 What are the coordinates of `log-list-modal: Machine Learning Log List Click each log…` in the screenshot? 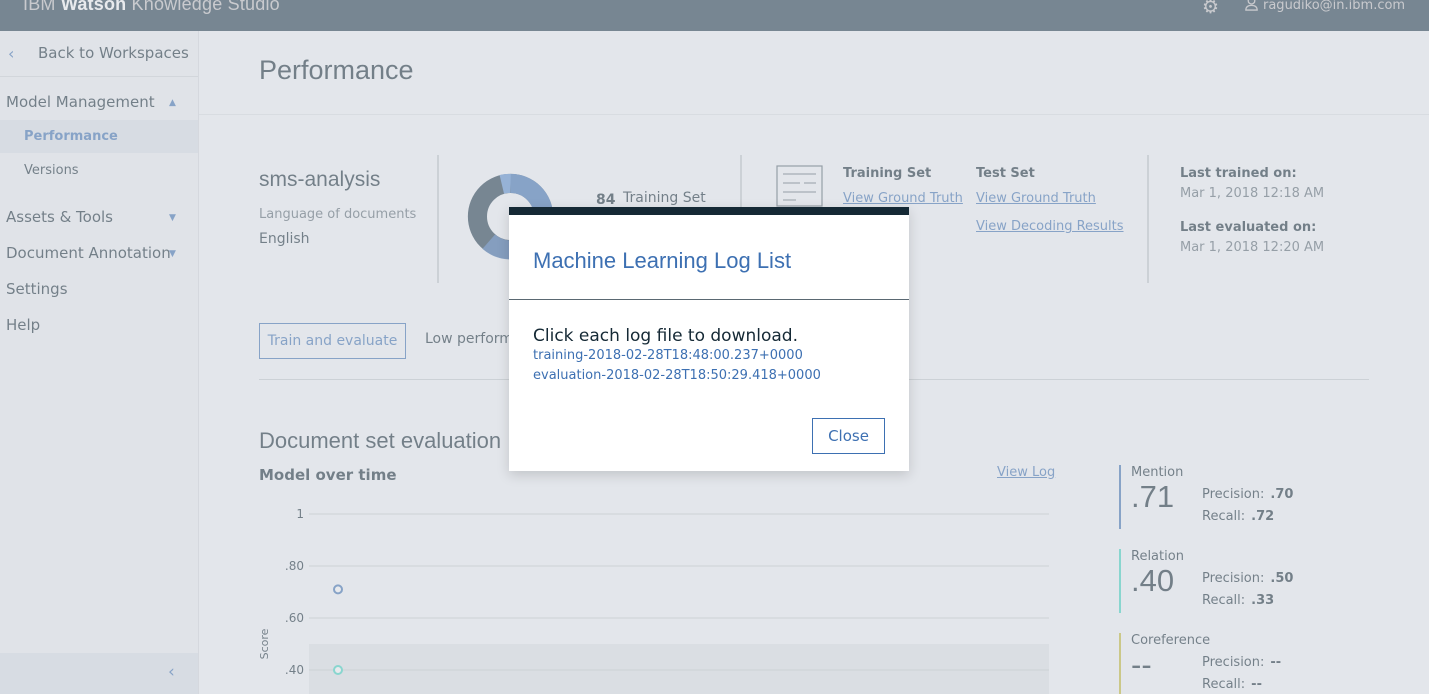 It's located at (709, 339).